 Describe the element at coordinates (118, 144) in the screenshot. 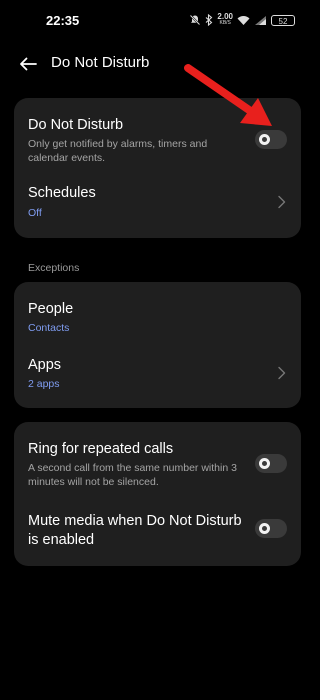

I see `dnd-description-line1: Only get notified by alarms, timers and` at that location.